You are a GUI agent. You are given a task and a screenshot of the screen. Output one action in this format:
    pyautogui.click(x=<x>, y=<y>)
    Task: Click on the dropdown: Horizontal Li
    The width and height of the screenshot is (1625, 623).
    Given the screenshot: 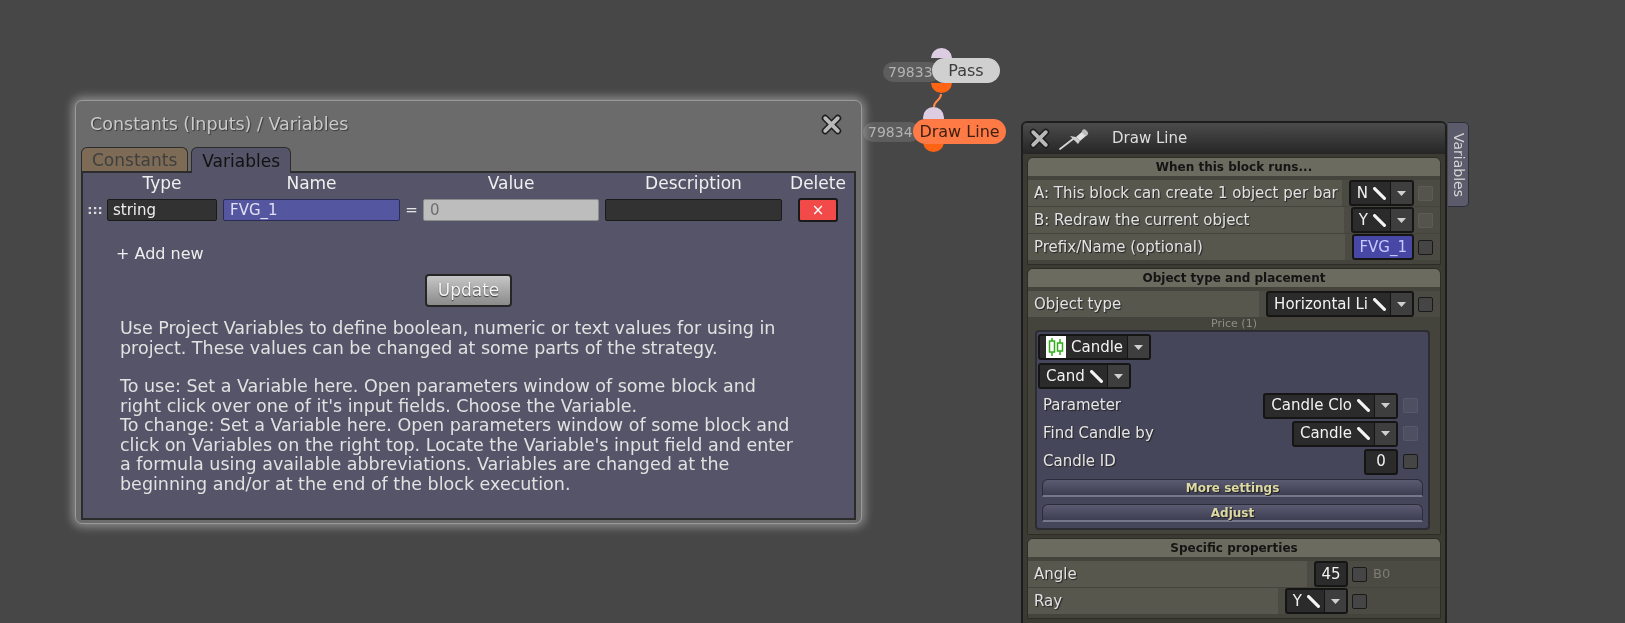 What is the action you would take?
    pyautogui.click(x=1340, y=304)
    